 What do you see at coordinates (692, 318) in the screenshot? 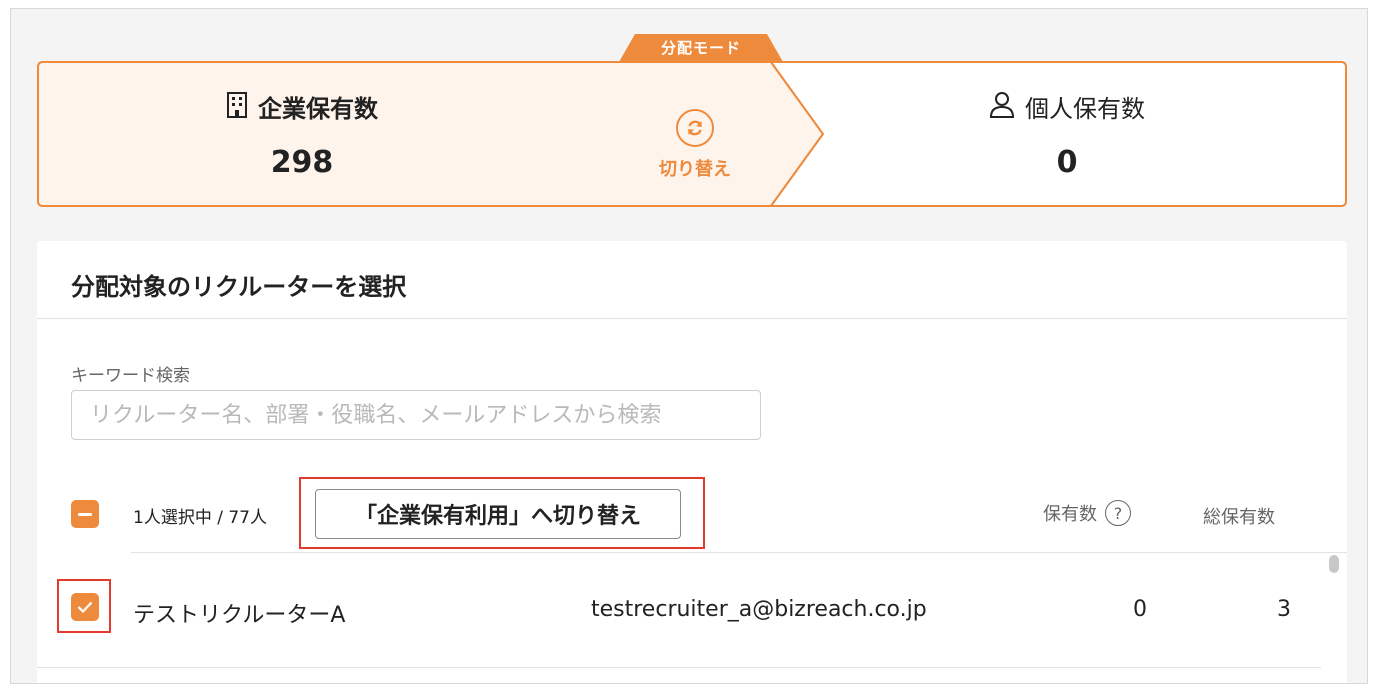
I see `panel-divider` at bounding box center [692, 318].